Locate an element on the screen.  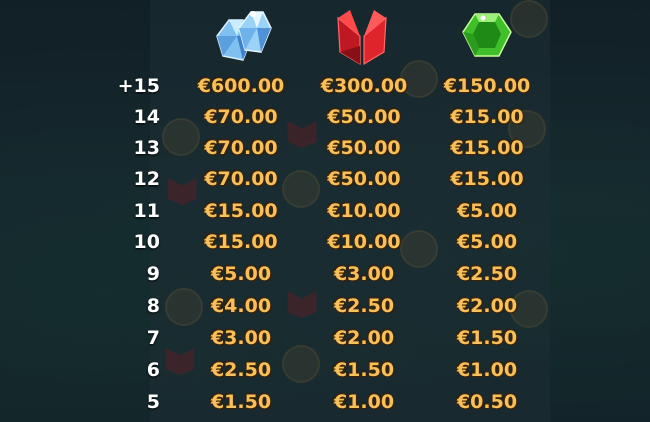
paytable-row: 9 €5.00 €3.00 €2.50 is located at coordinates (325, 274).